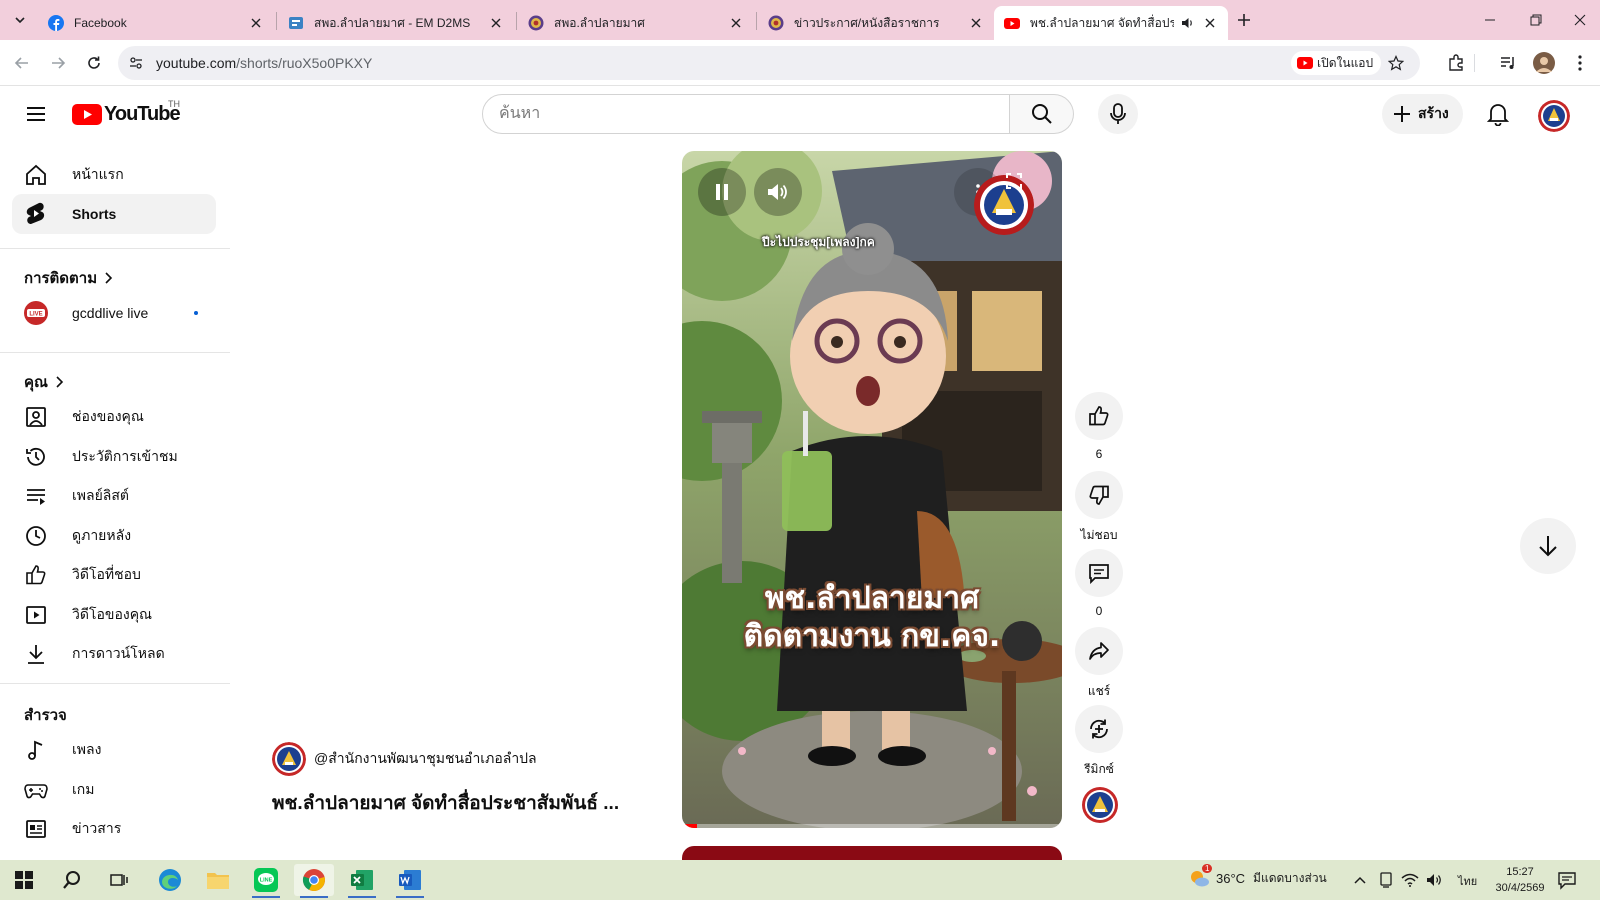 This screenshot has width=1600, height=900. What do you see at coordinates (36, 114) in the screenshot?
I see `guide-menu-icon` at bounding box center [36, 114].